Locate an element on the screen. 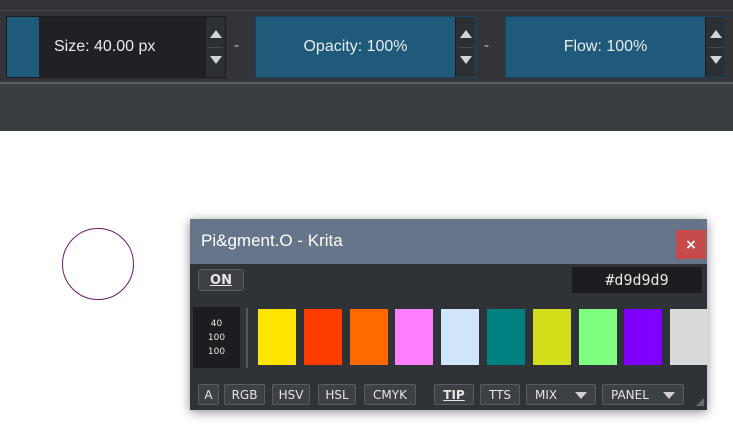 This screenshot has width=733, height=430. cmyk-button: CMYK is located at coordinates (390, 394).